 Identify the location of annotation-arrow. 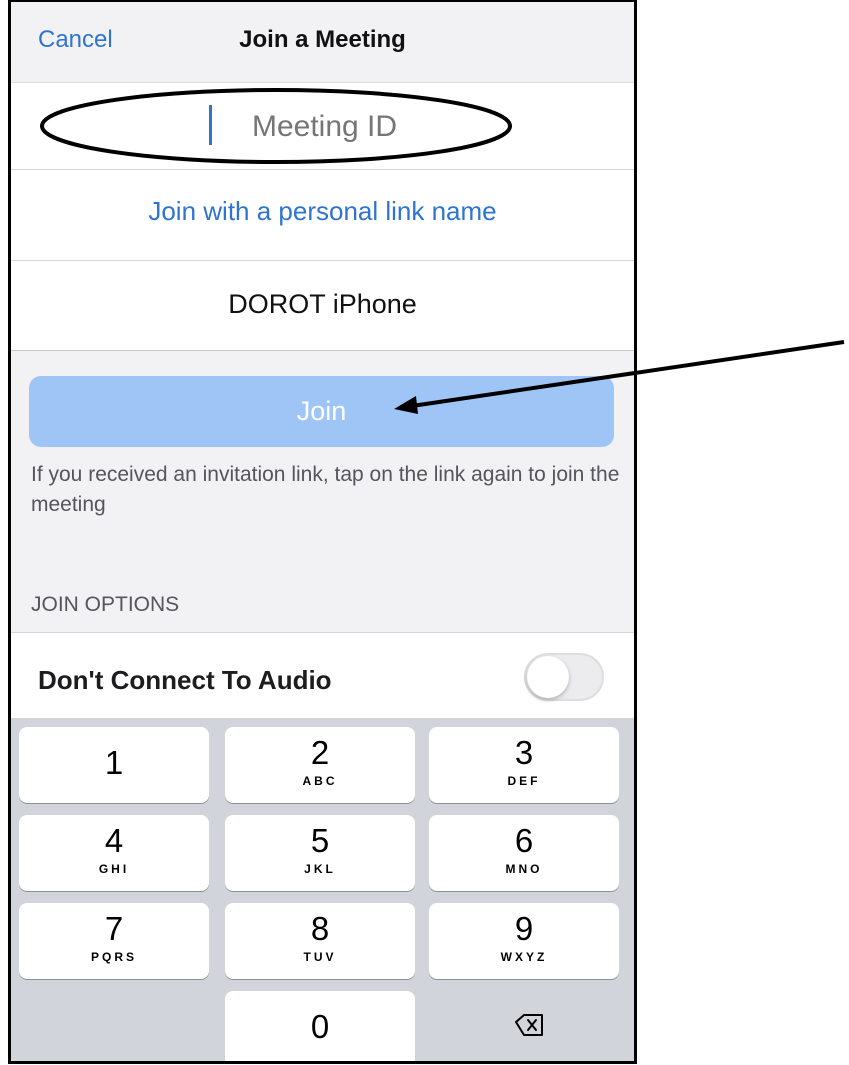
(619, 377).